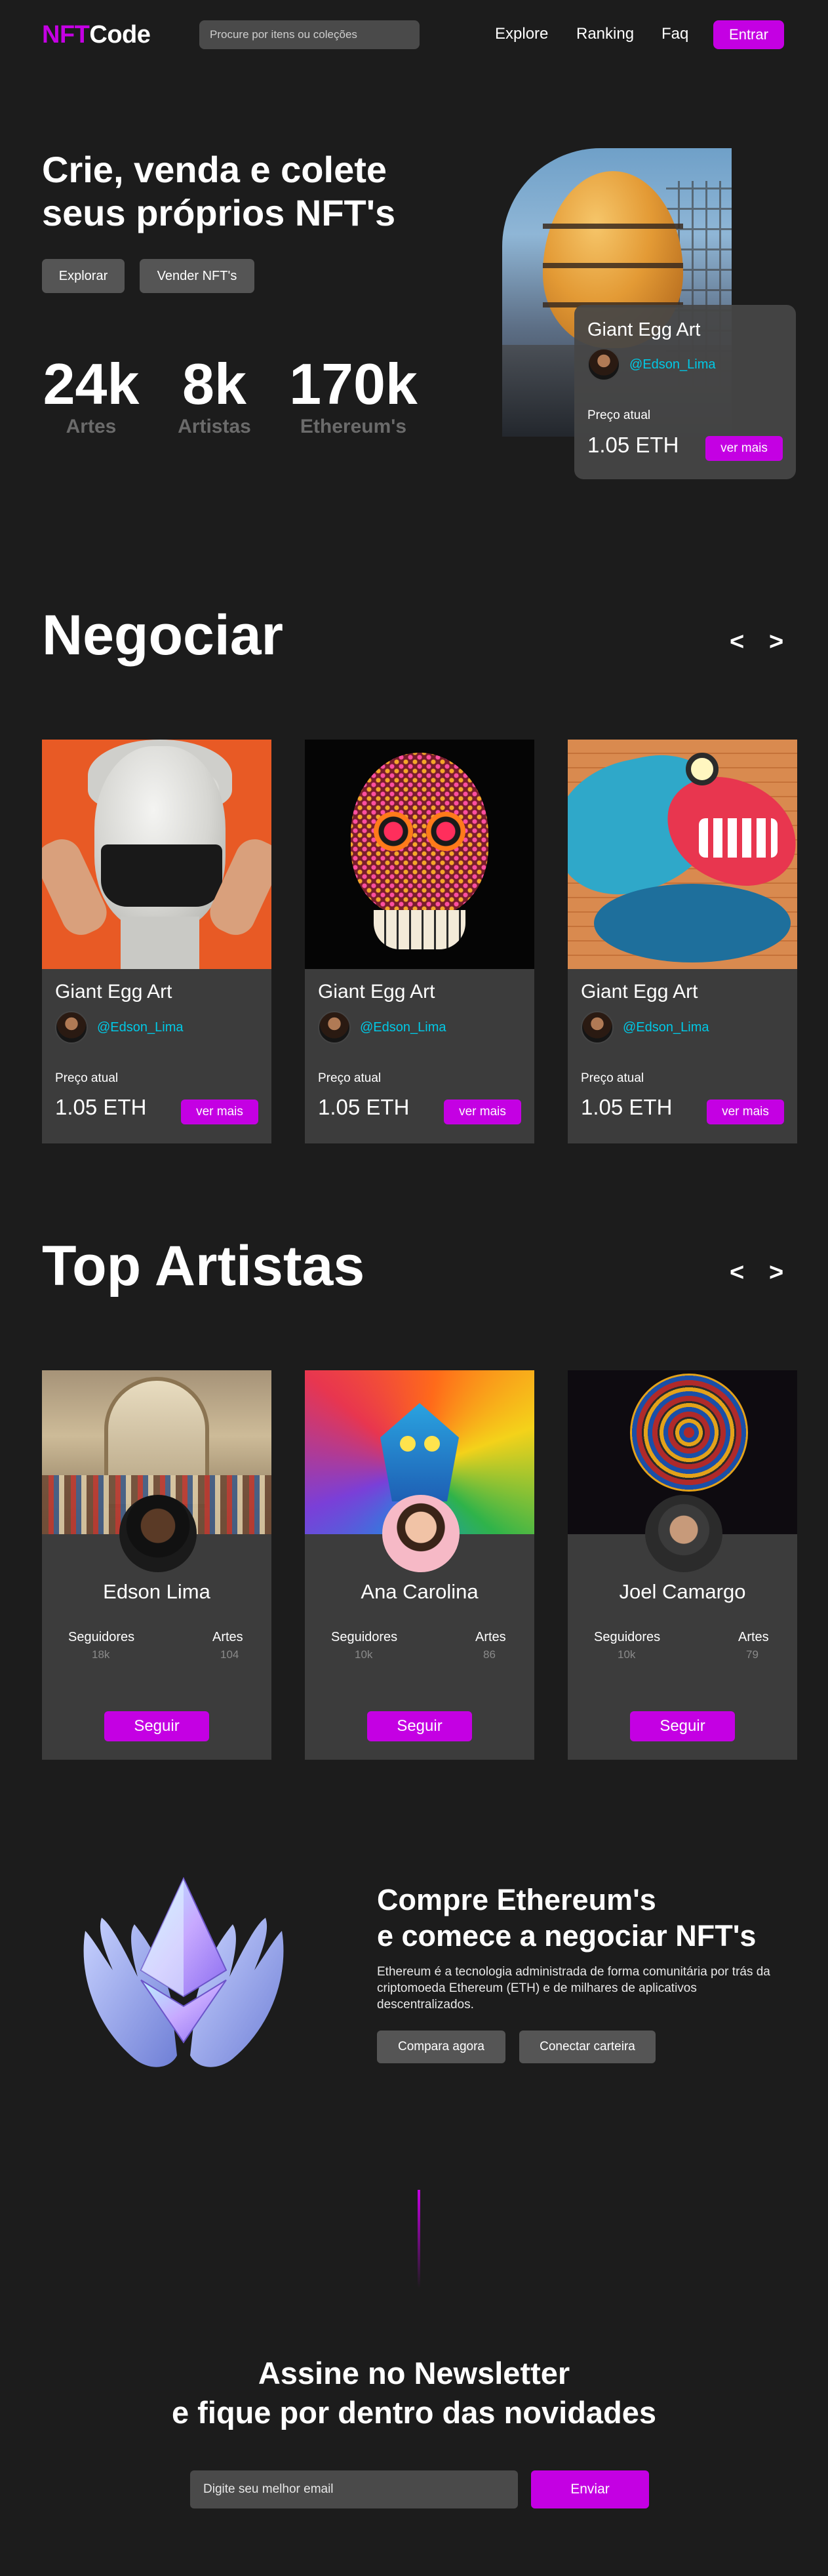  I want to click on arts-count: 86, so click(489, 1654).